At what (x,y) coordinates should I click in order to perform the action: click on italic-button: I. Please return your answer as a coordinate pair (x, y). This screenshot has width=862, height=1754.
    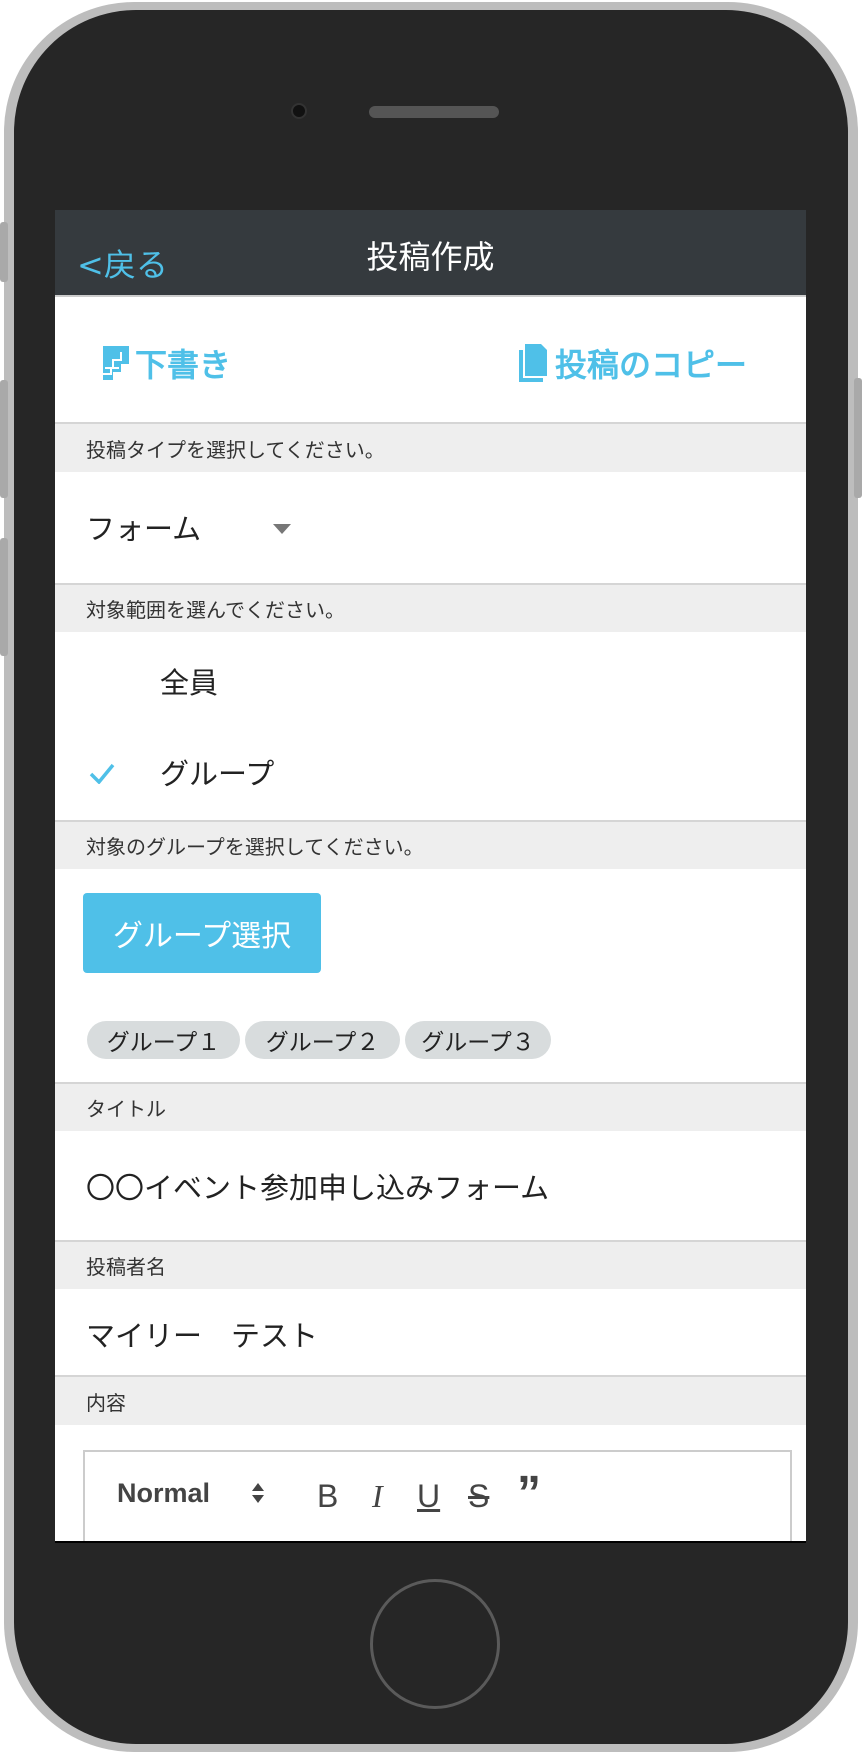
    Looking at the image, I should click on (377, 1496).